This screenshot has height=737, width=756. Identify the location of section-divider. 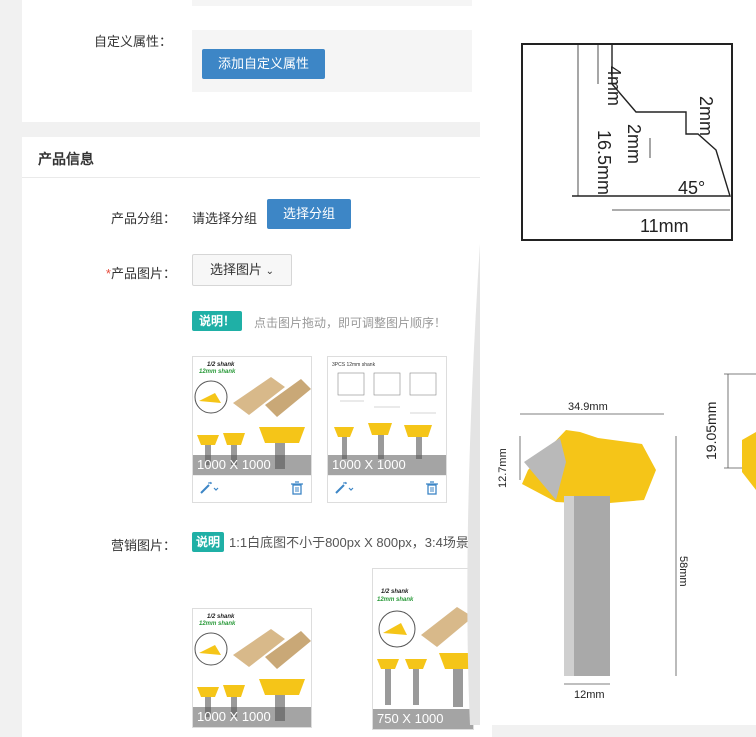
(257, 177).